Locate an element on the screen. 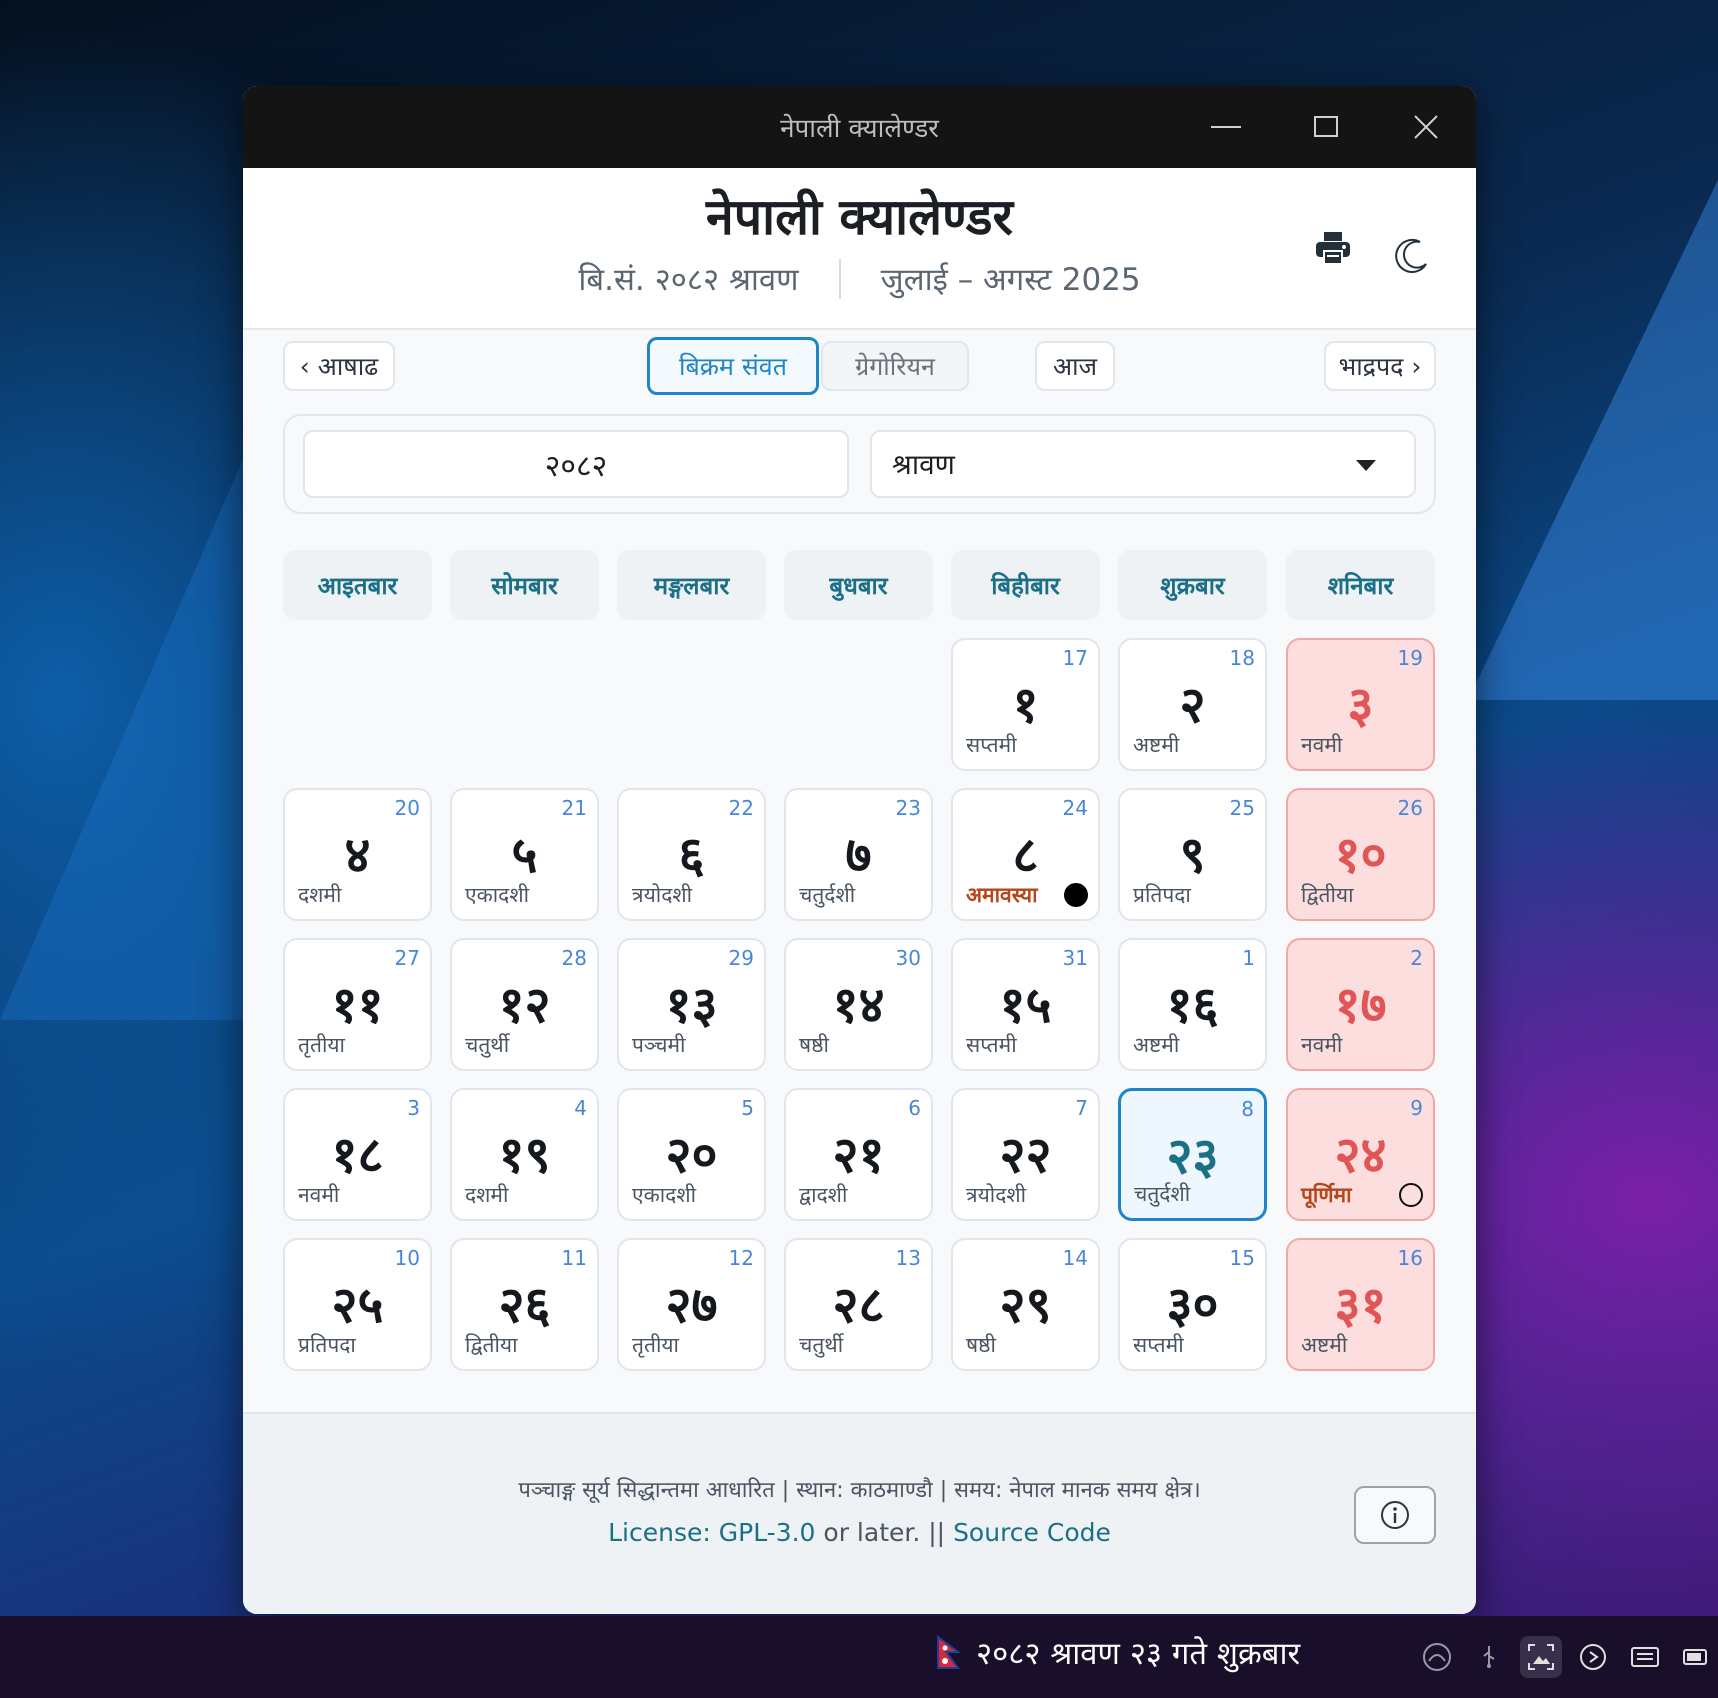 This screenshot has width=1718, height=1698. calendar-day-today: 8 २३ चतुर्दशी is located at coordinates (1192, 1154).